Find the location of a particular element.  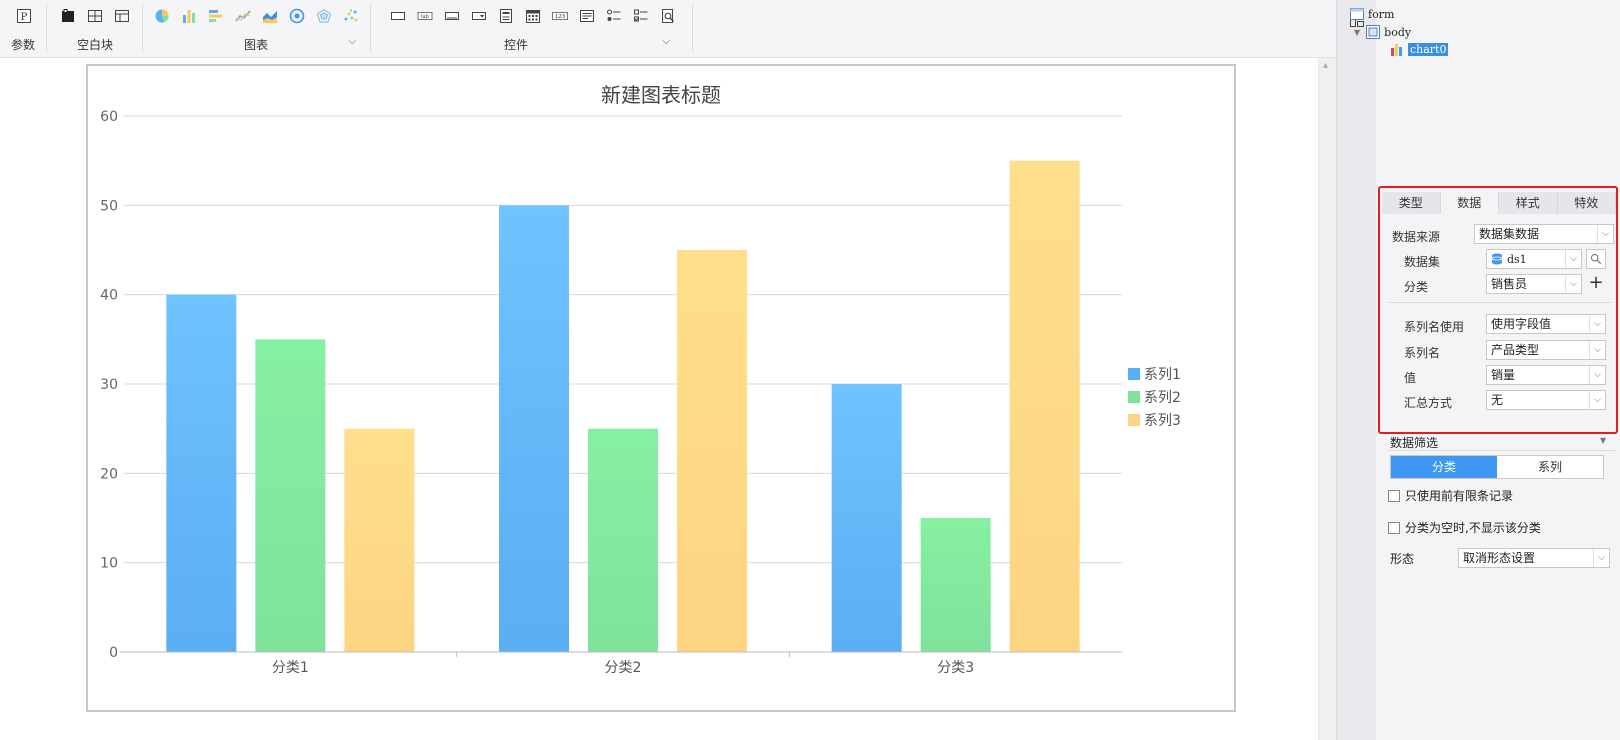

block-icon is located at coordinates (68, 16).